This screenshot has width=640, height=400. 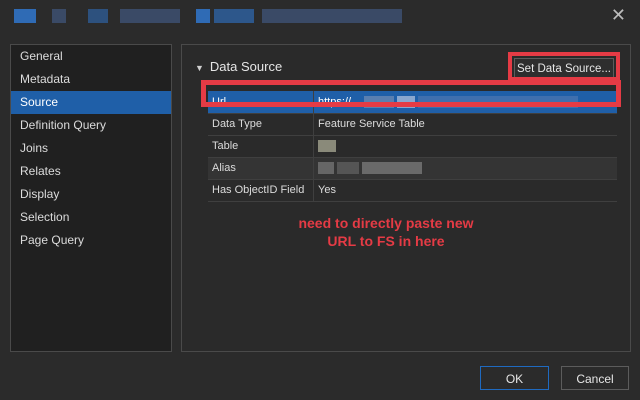 What do you see at coordinates (564, 66) in the screenshot?
I see `highlight-box-set-data-source` at bounding box center [564, 66].